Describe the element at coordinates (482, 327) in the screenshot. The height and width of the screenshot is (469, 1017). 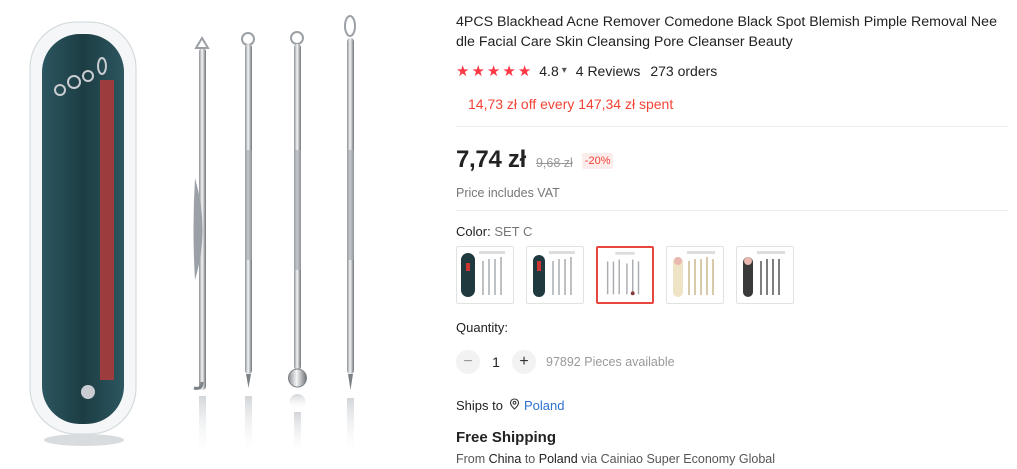
I see `quantity-label: Quantity:` at that location.